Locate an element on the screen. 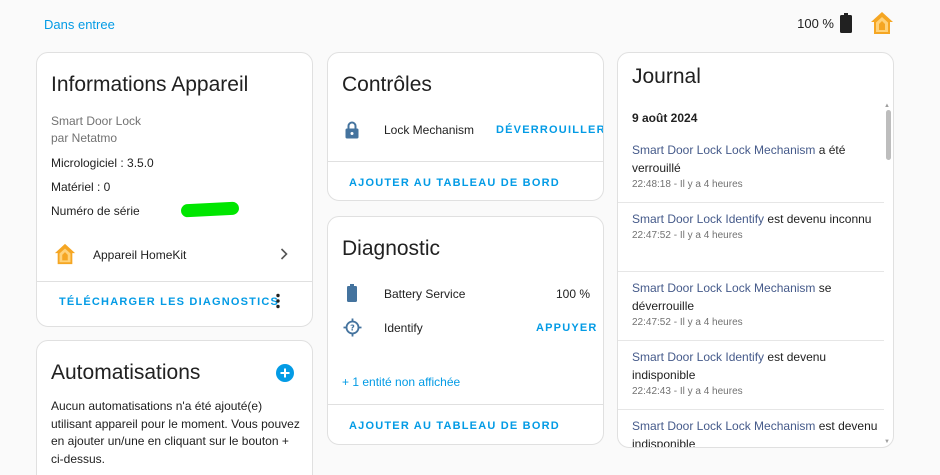 The image size is (940, 475). homekit-device-label: Appareil HomeKit is located at coordinates (140, 255).